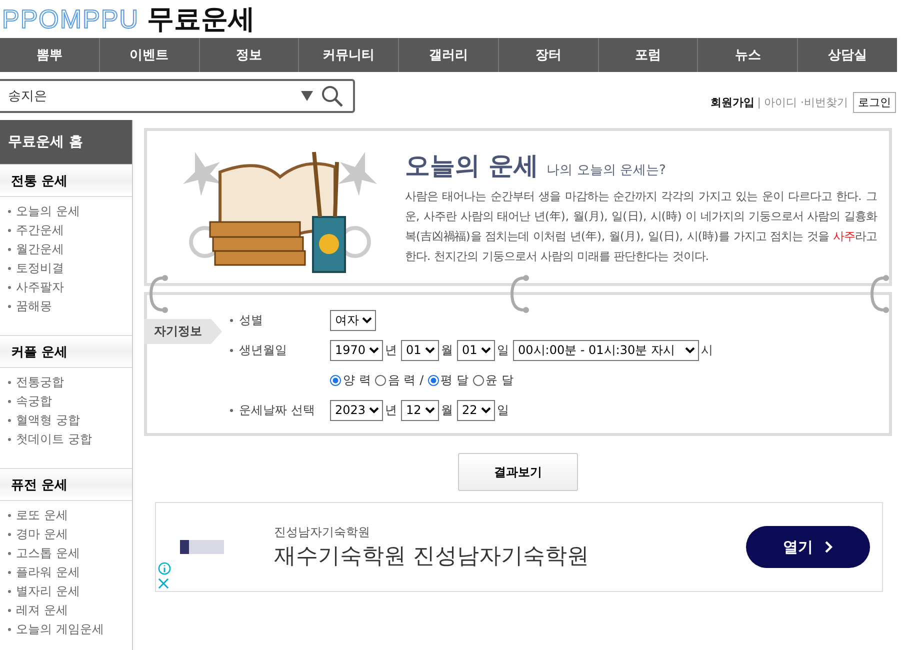 This screenshot has height=650, width=902. Describe the element at coordinates (48, 572) in the screenshot. I see `sidebar-link: 플라워 운세` at that location.